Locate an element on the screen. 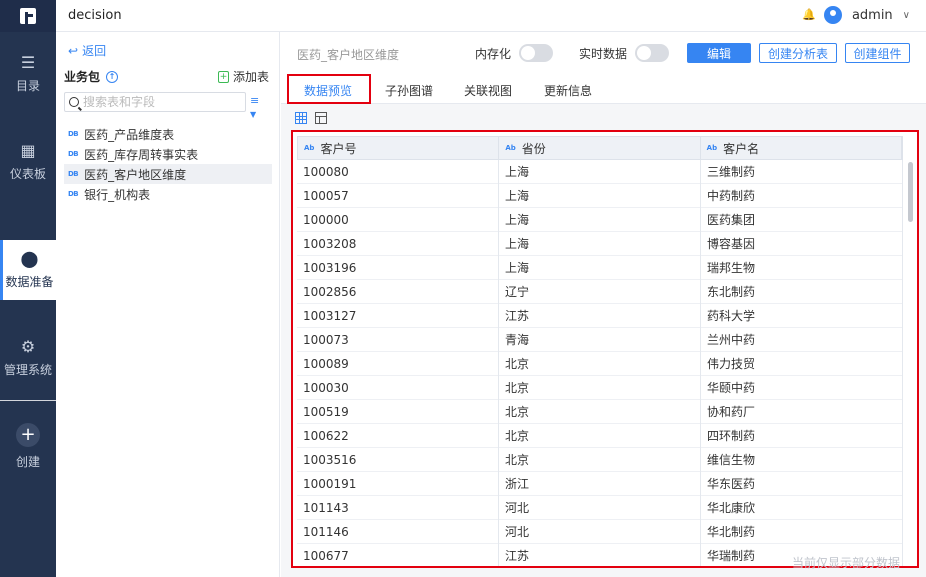 This screenshot has width=926, height=577. table-row: 101143 河北 华北康欣 is located at coordinates (600, 508).